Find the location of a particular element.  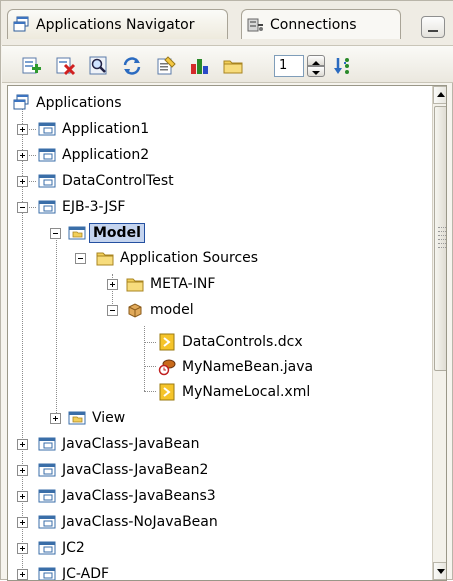

tree-node-application2: Application2 is located at coordinates (95, 155).